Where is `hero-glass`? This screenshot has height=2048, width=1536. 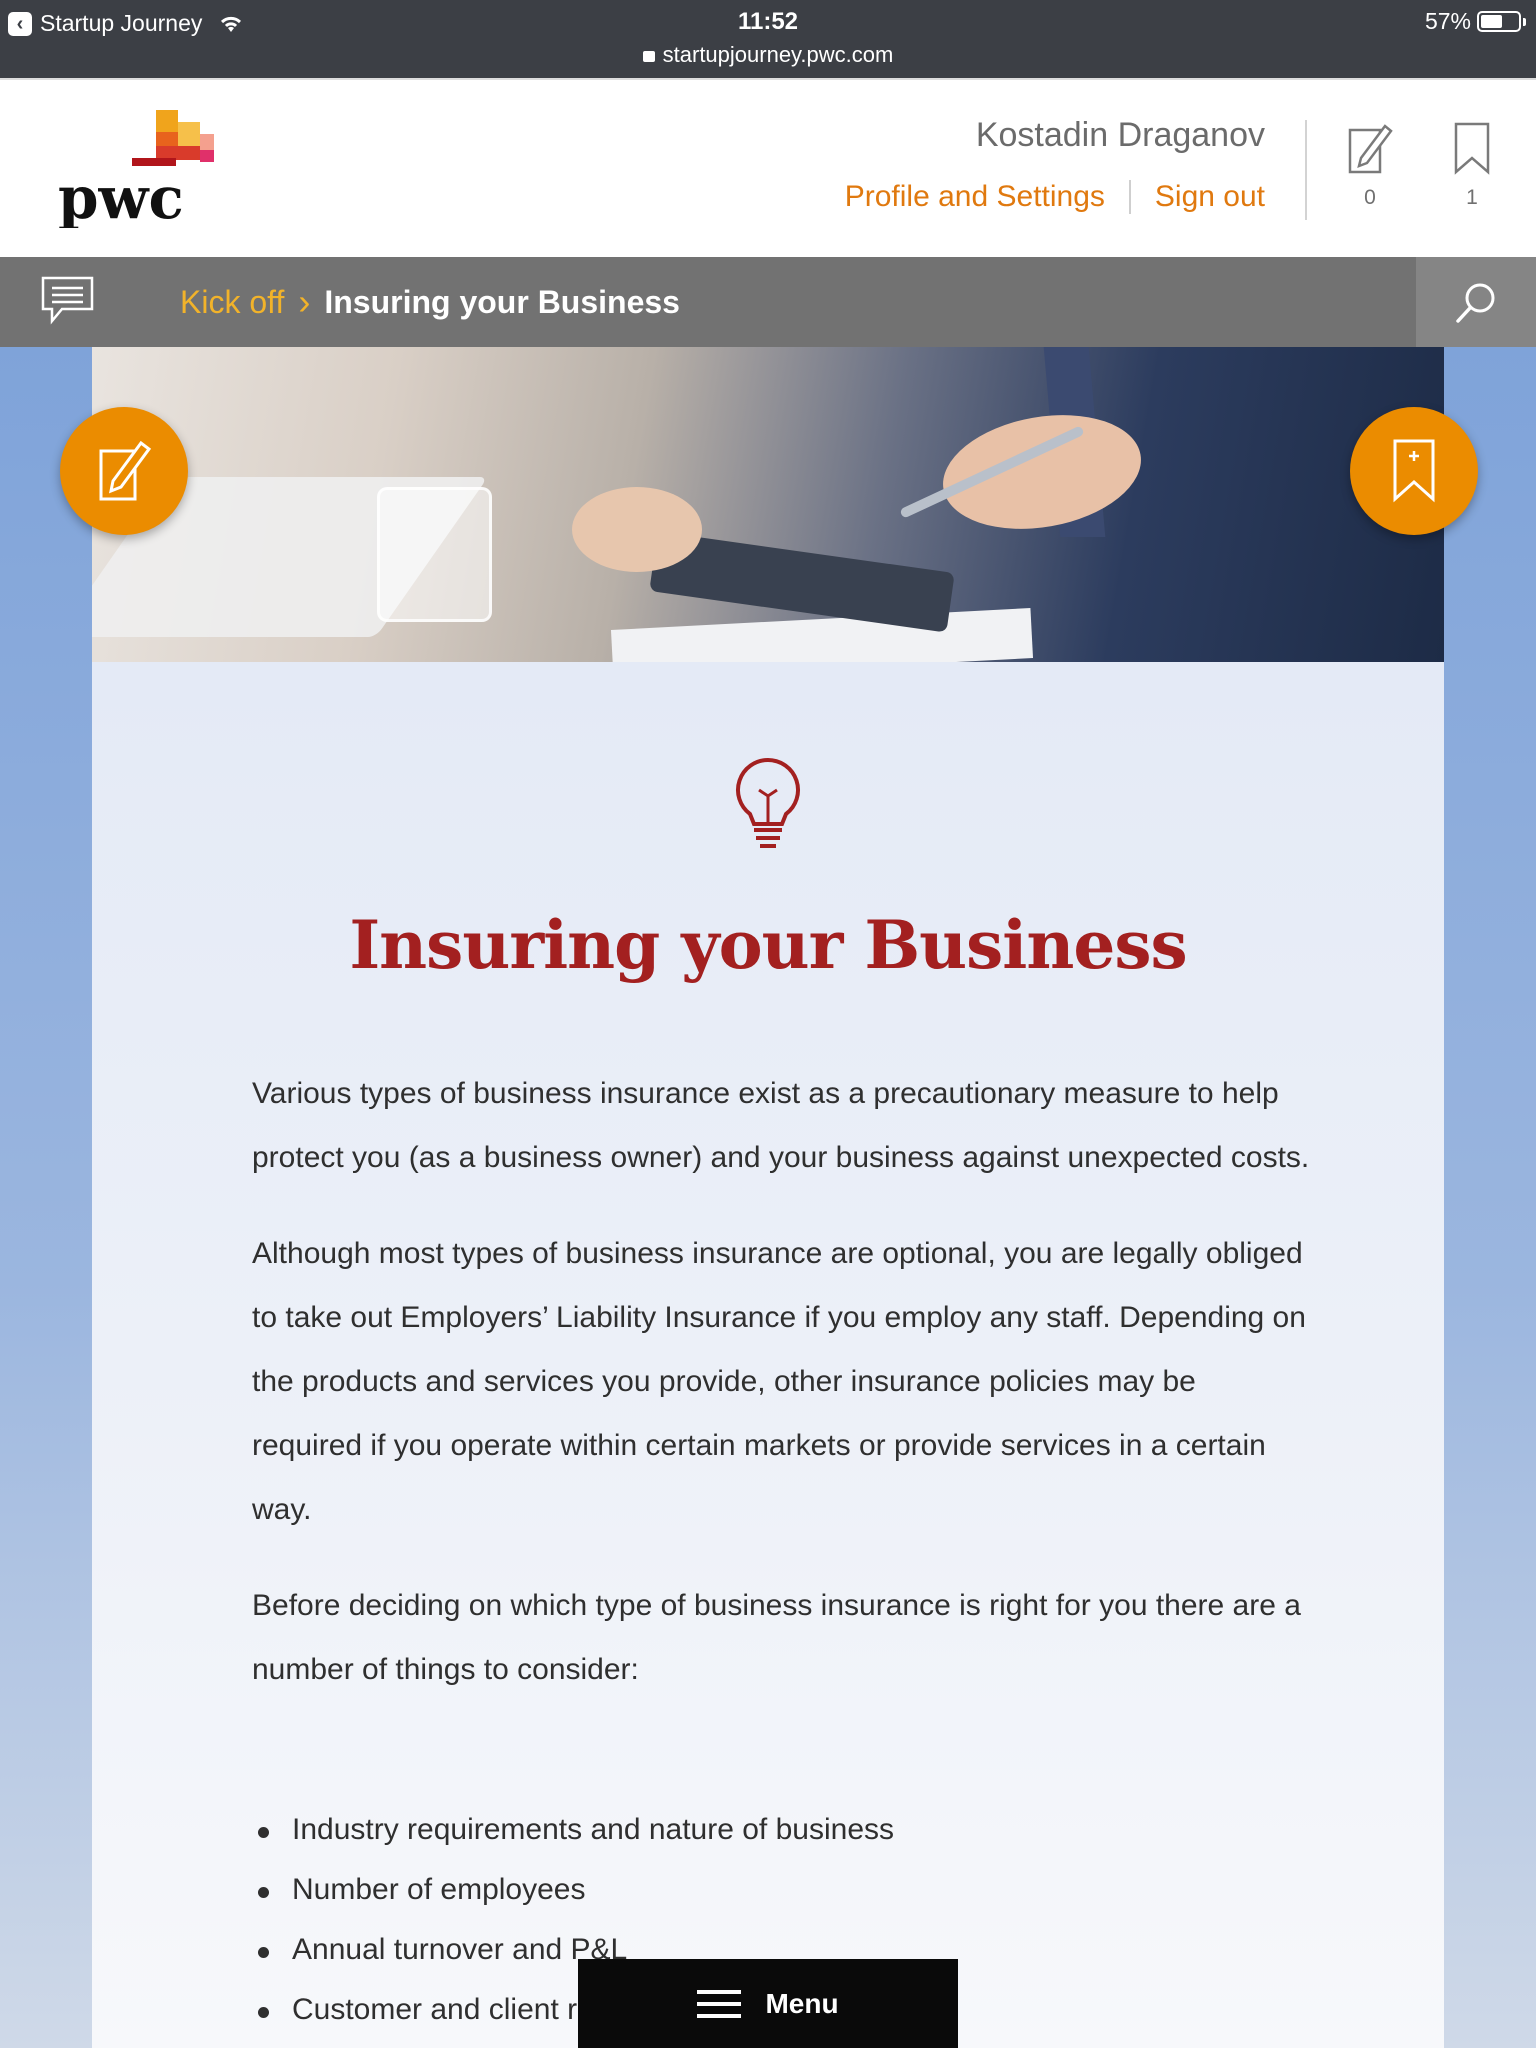 hero-glass is located at coordinates (434, 554).